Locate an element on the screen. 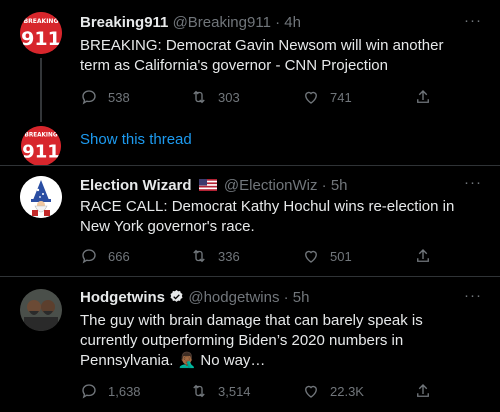  retweet-count: 336 is located at coordinates (229, 256).